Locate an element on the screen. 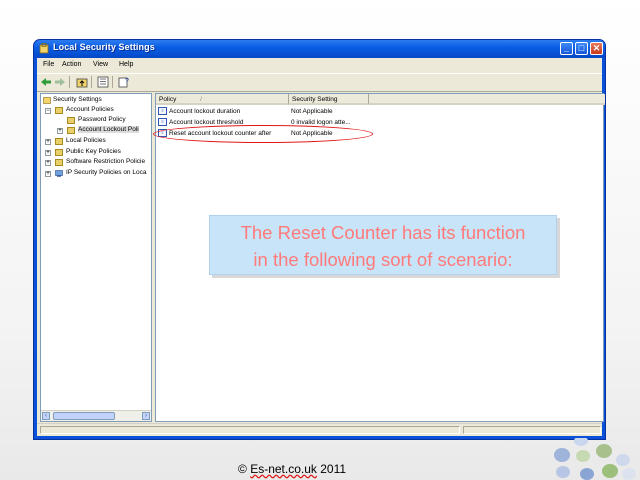 Image resolution: width=640 pixels, height=480 pixels. callout-line-1: The Reset Counter has its function is located at coordinates (383, 232).